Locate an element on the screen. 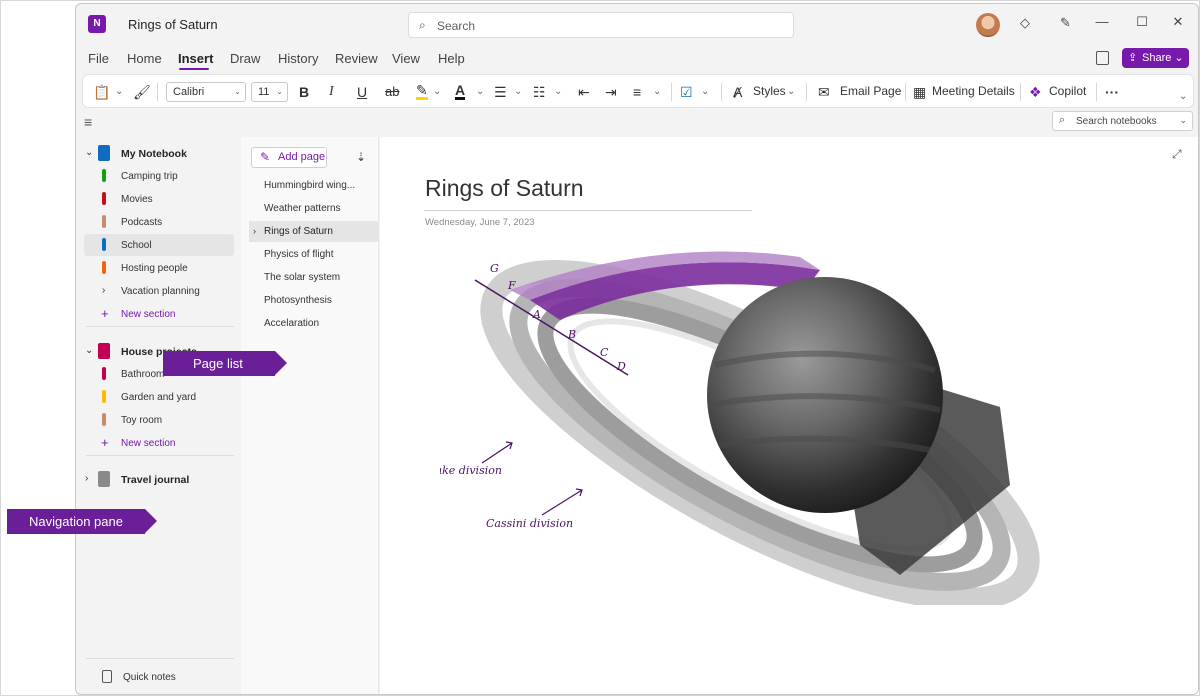 The width and height of the screenshot is (1200, 696). title-underline is located at coordinates (588, 210).